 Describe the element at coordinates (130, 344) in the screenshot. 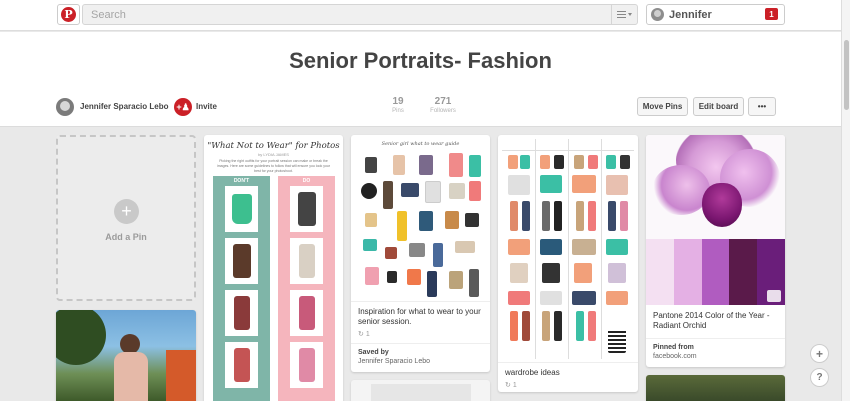

I see `person-head` at that location.